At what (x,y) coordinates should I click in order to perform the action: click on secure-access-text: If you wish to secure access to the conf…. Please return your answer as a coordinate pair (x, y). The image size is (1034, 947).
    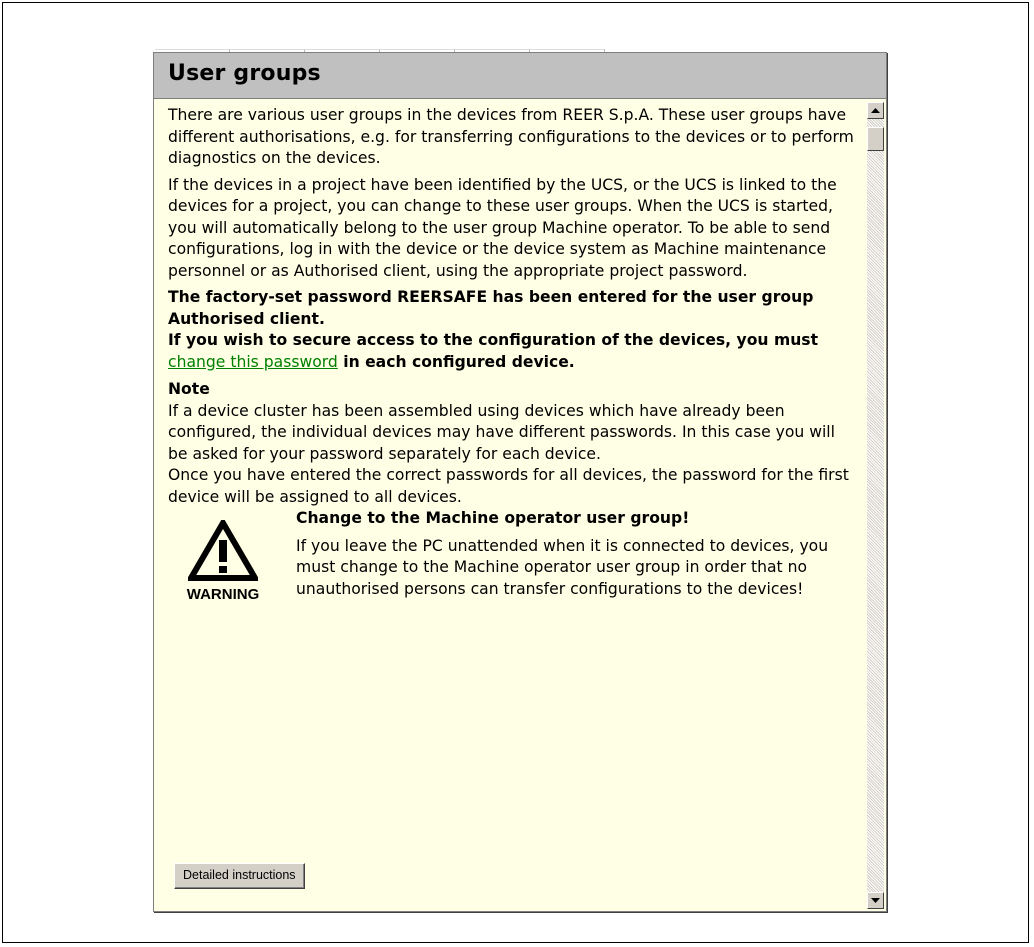
    Looking at the image, I should click on (493, 340).